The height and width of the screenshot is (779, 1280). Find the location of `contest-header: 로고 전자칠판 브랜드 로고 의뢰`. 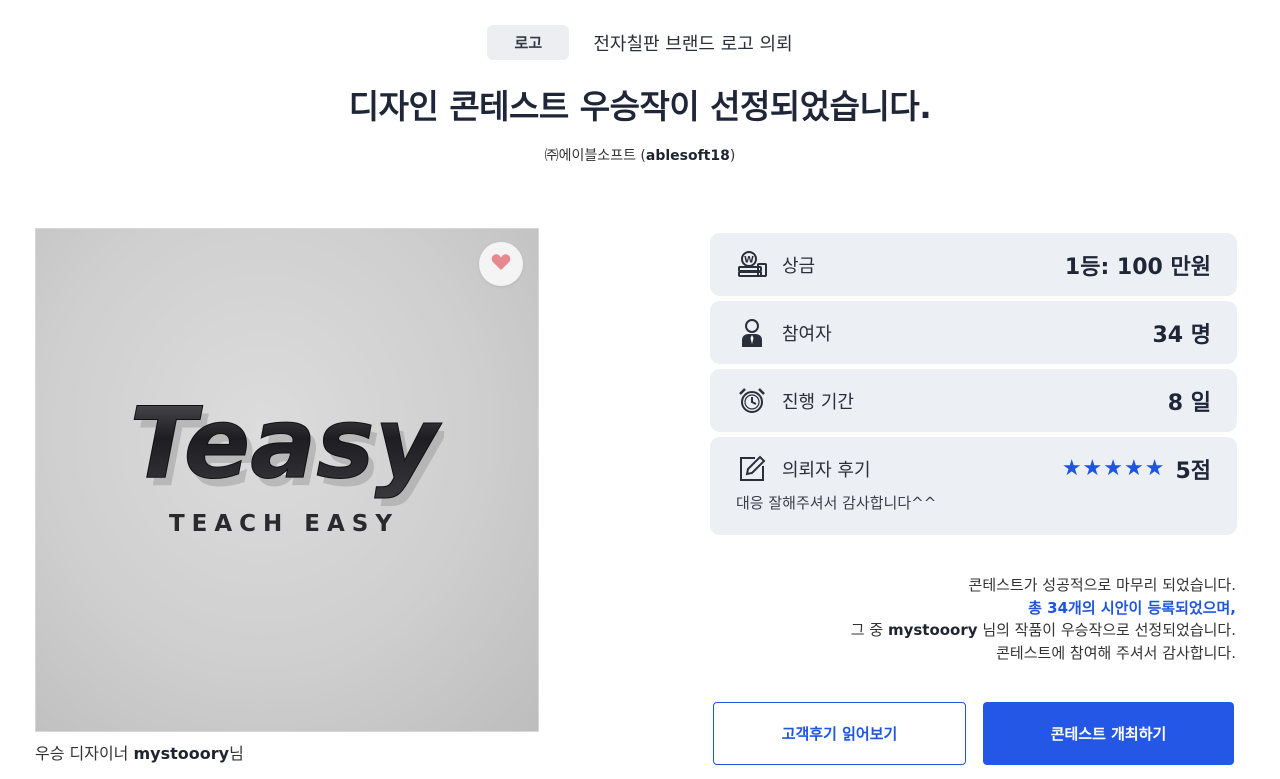

contest-header: 로고 전자칠판 브랜드 로고 의뢰 is located at coordinates (640, 42).